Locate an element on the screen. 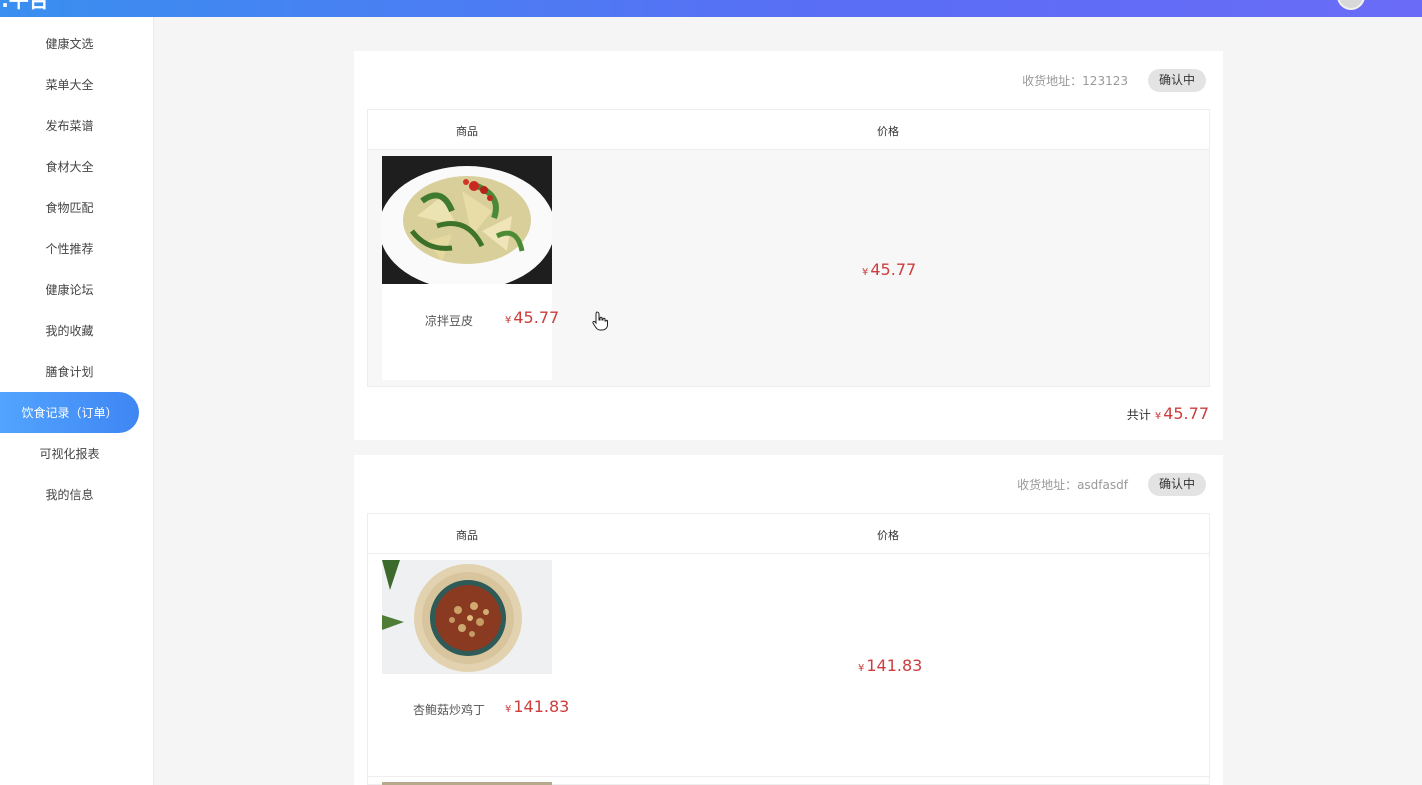 This screenshot has width=1422, height=785. sidebar-item-menu: 菜单大全 is located at coordinates (69, 84).